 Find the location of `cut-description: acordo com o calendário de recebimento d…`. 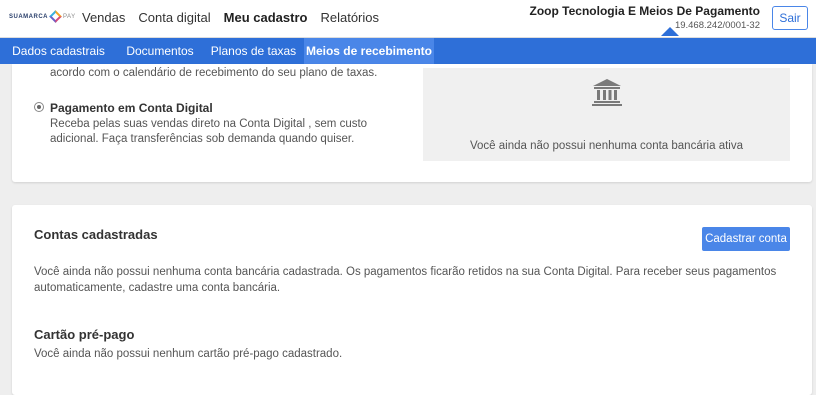

cut-description: acordo com o calendário de recebimento d… is located at coordinates (214, 73).